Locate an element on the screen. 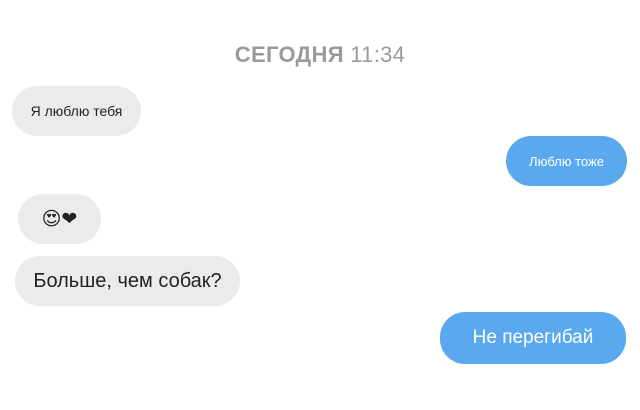 The width and height of the screenshot is (640, 410). outgoing-message-bubble: Не перегибай is located at coordinates (533, 338).